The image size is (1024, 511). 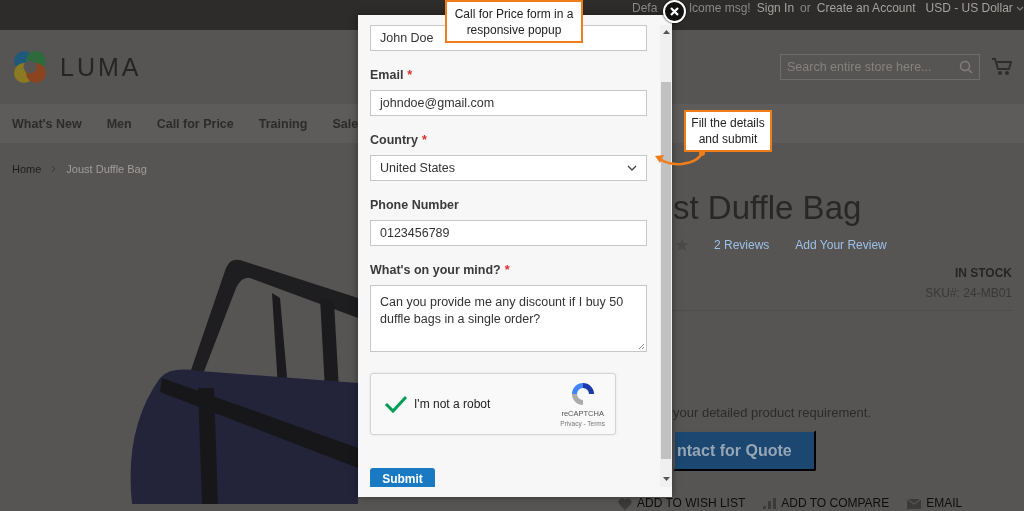 What do you see at coordinates (728, 131) in the screenshot?
I see `annotation-tooltip: Fill the details and submit` at bounding box center [728, 131].